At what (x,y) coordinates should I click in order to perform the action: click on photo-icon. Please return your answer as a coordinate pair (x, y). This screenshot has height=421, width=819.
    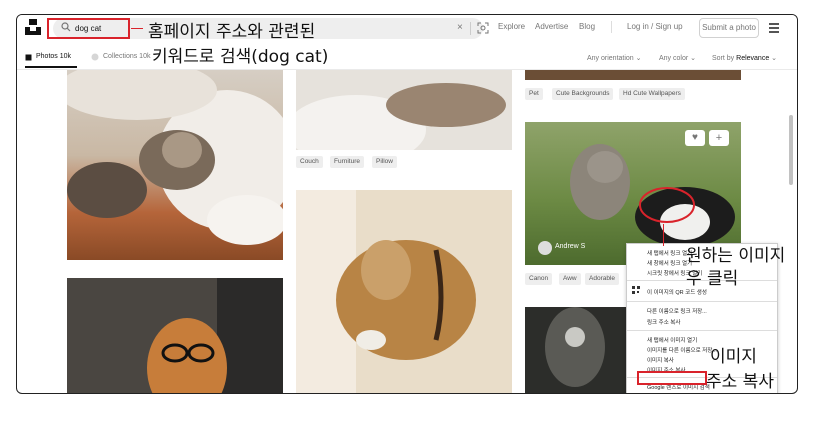
    Looking at the image, I should click on (28, 57).